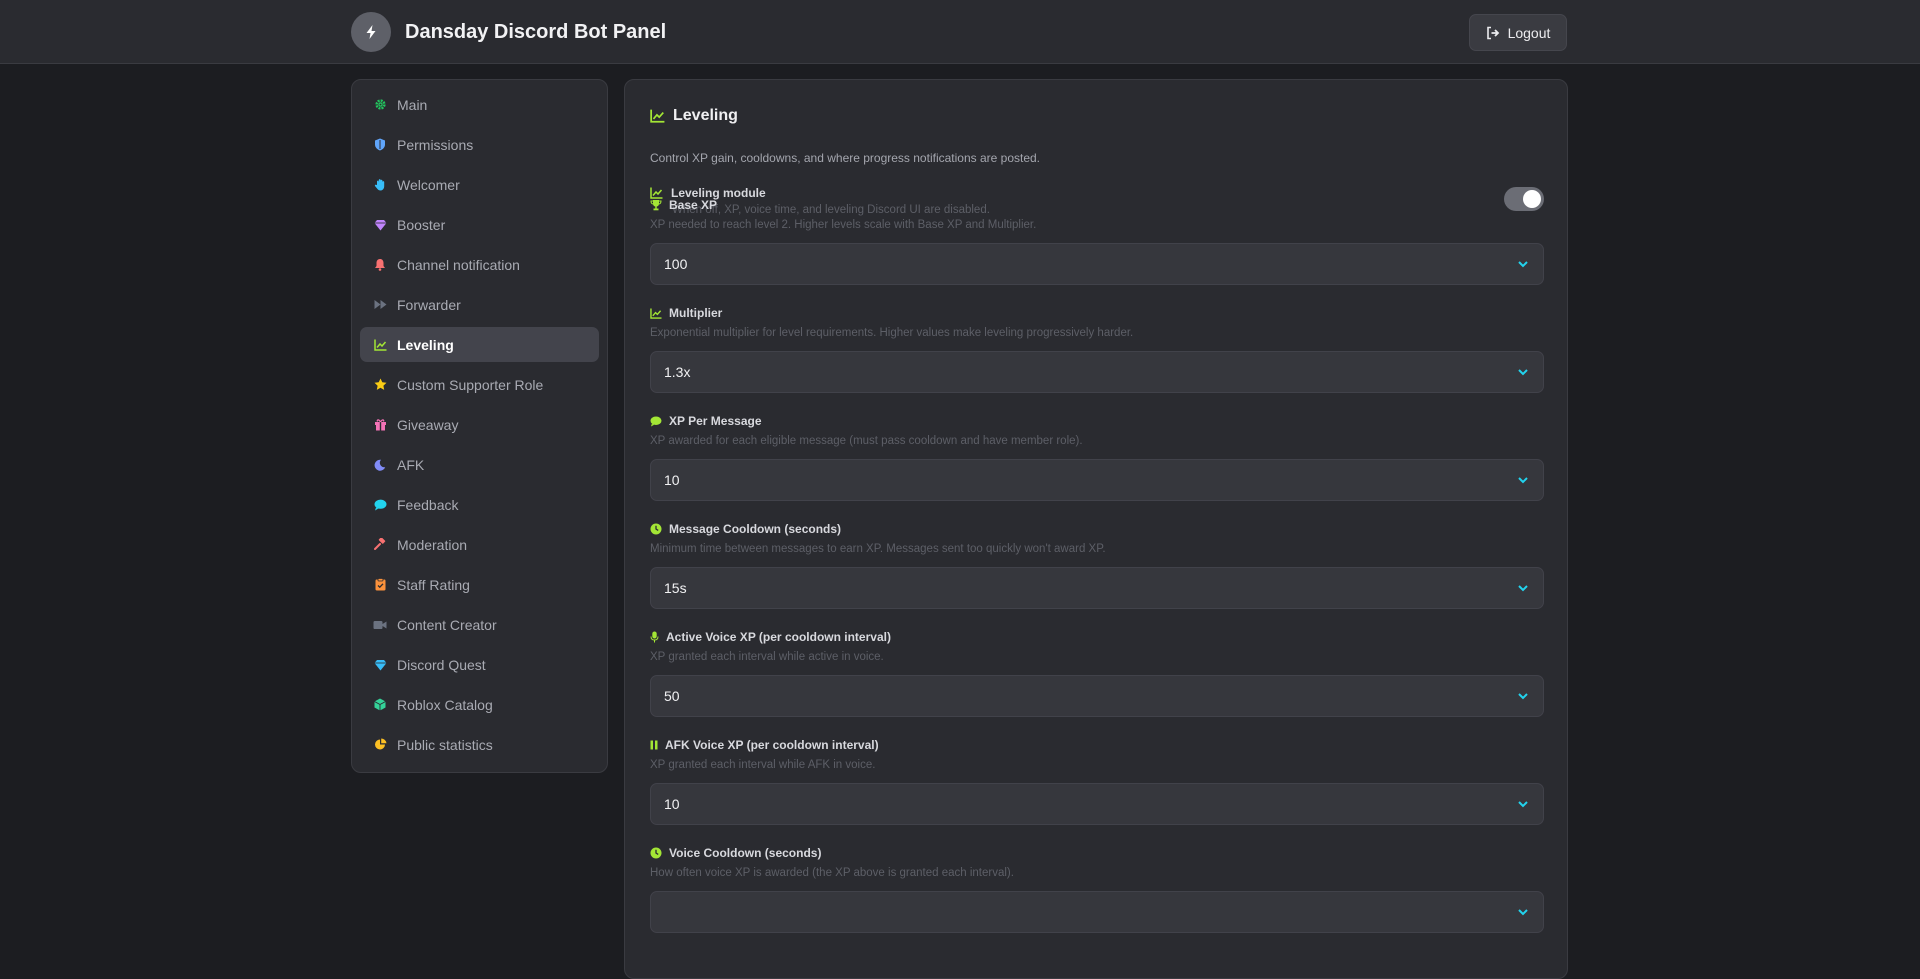 The width and height of the screenshot is (1920, 979). I want to click on select-value: 50, so click(672, 696).